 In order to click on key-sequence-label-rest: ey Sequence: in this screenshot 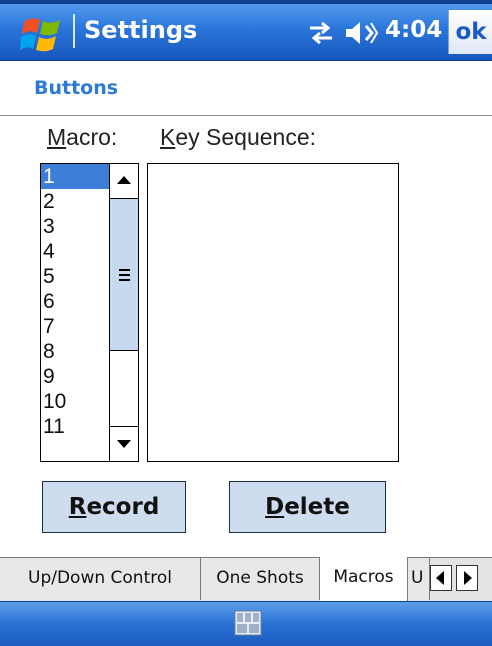, I will do `click(246, 137)`.